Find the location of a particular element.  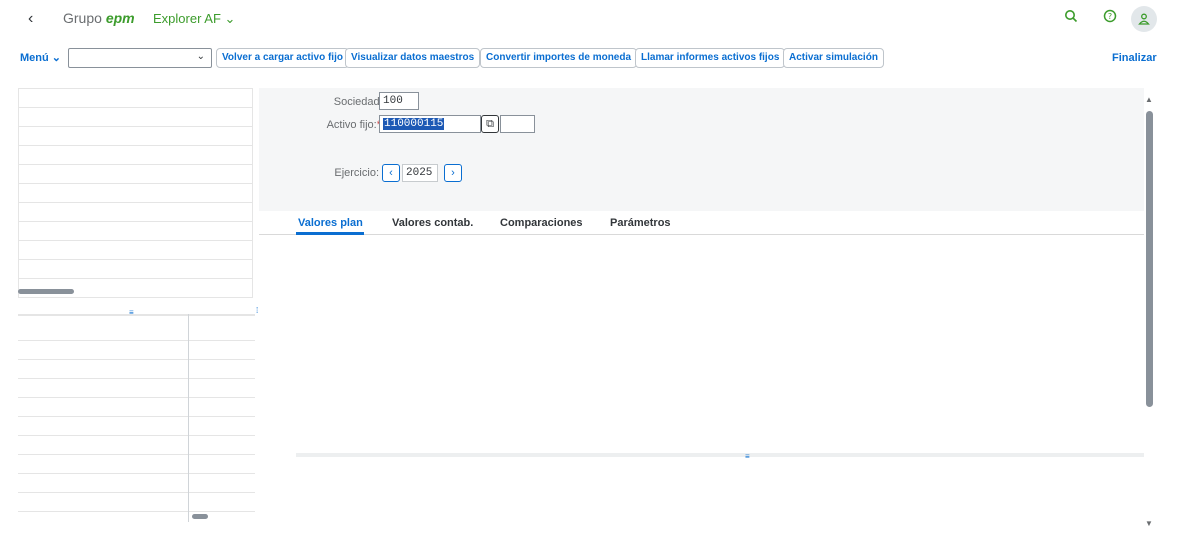

splitter-grip-icon: ≡ is located at coordinates (747, 456).